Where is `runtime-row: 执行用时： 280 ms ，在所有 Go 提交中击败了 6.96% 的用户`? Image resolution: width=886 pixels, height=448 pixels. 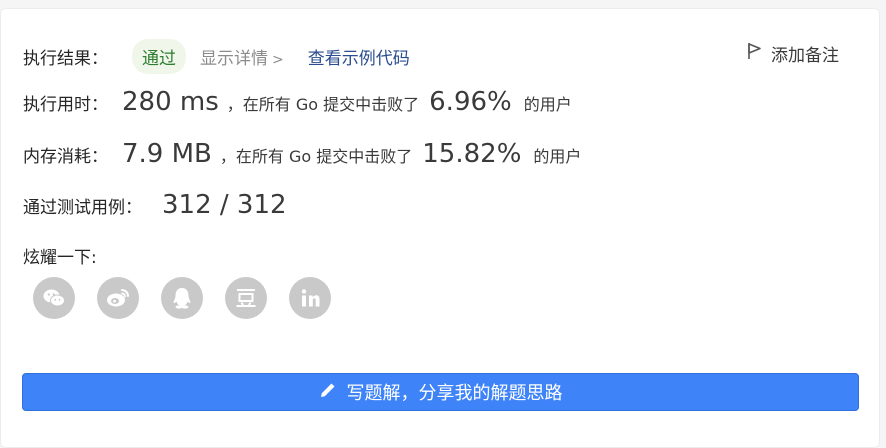 runtime-row: 执行用时： 280 ms ，在所有 Go 提交中击败了 6.96% 的用户 is located at coordinates (297, 102).